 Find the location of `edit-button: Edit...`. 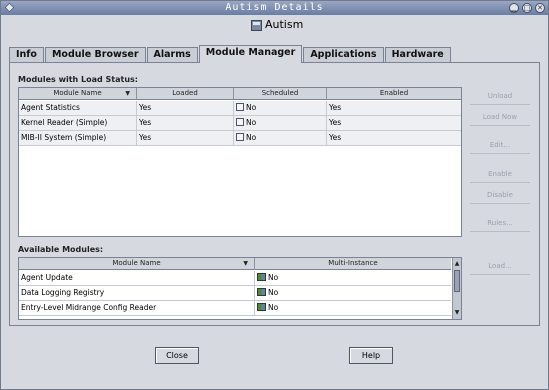

edit-button: Edit... is located at coordinates (500, 146).